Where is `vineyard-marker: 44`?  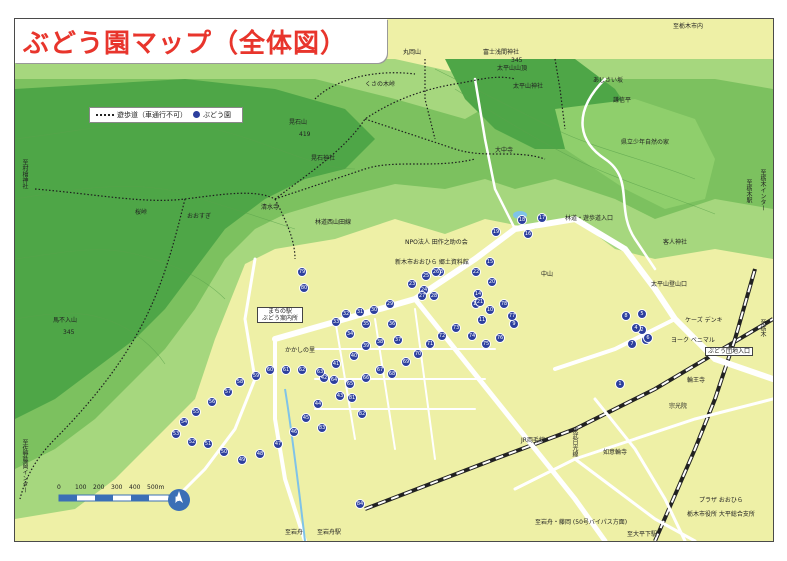 vineyard-marker: 44 is located at coordinates (318, 404).